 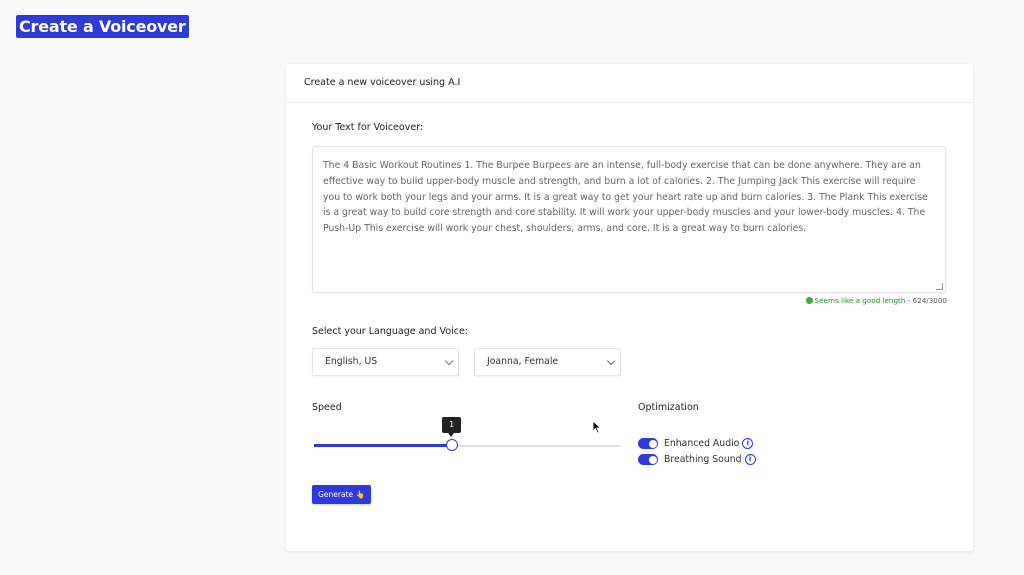 I want to click on breathing-sound-label: Breathing Sound, so click(x=703, y=459).